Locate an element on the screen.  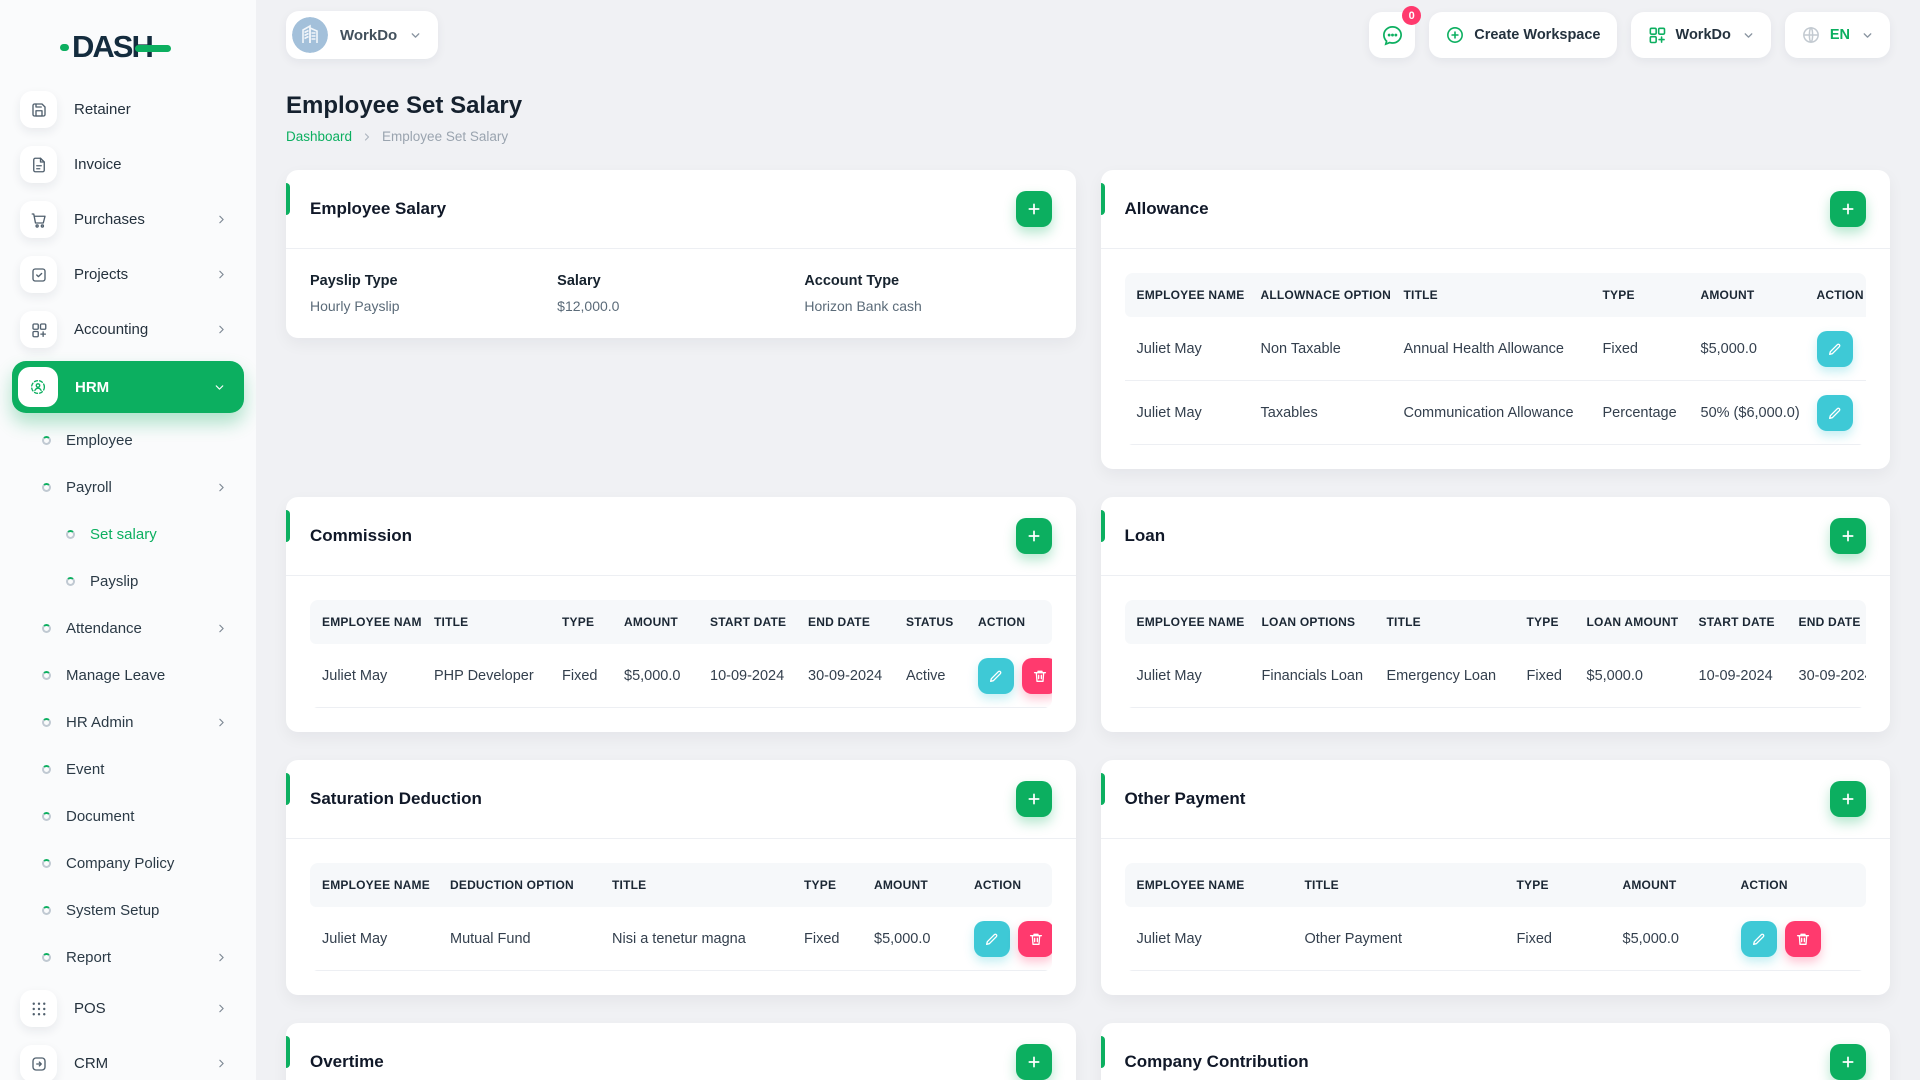
chat-square-icon is located at coordinates (38, 1062).